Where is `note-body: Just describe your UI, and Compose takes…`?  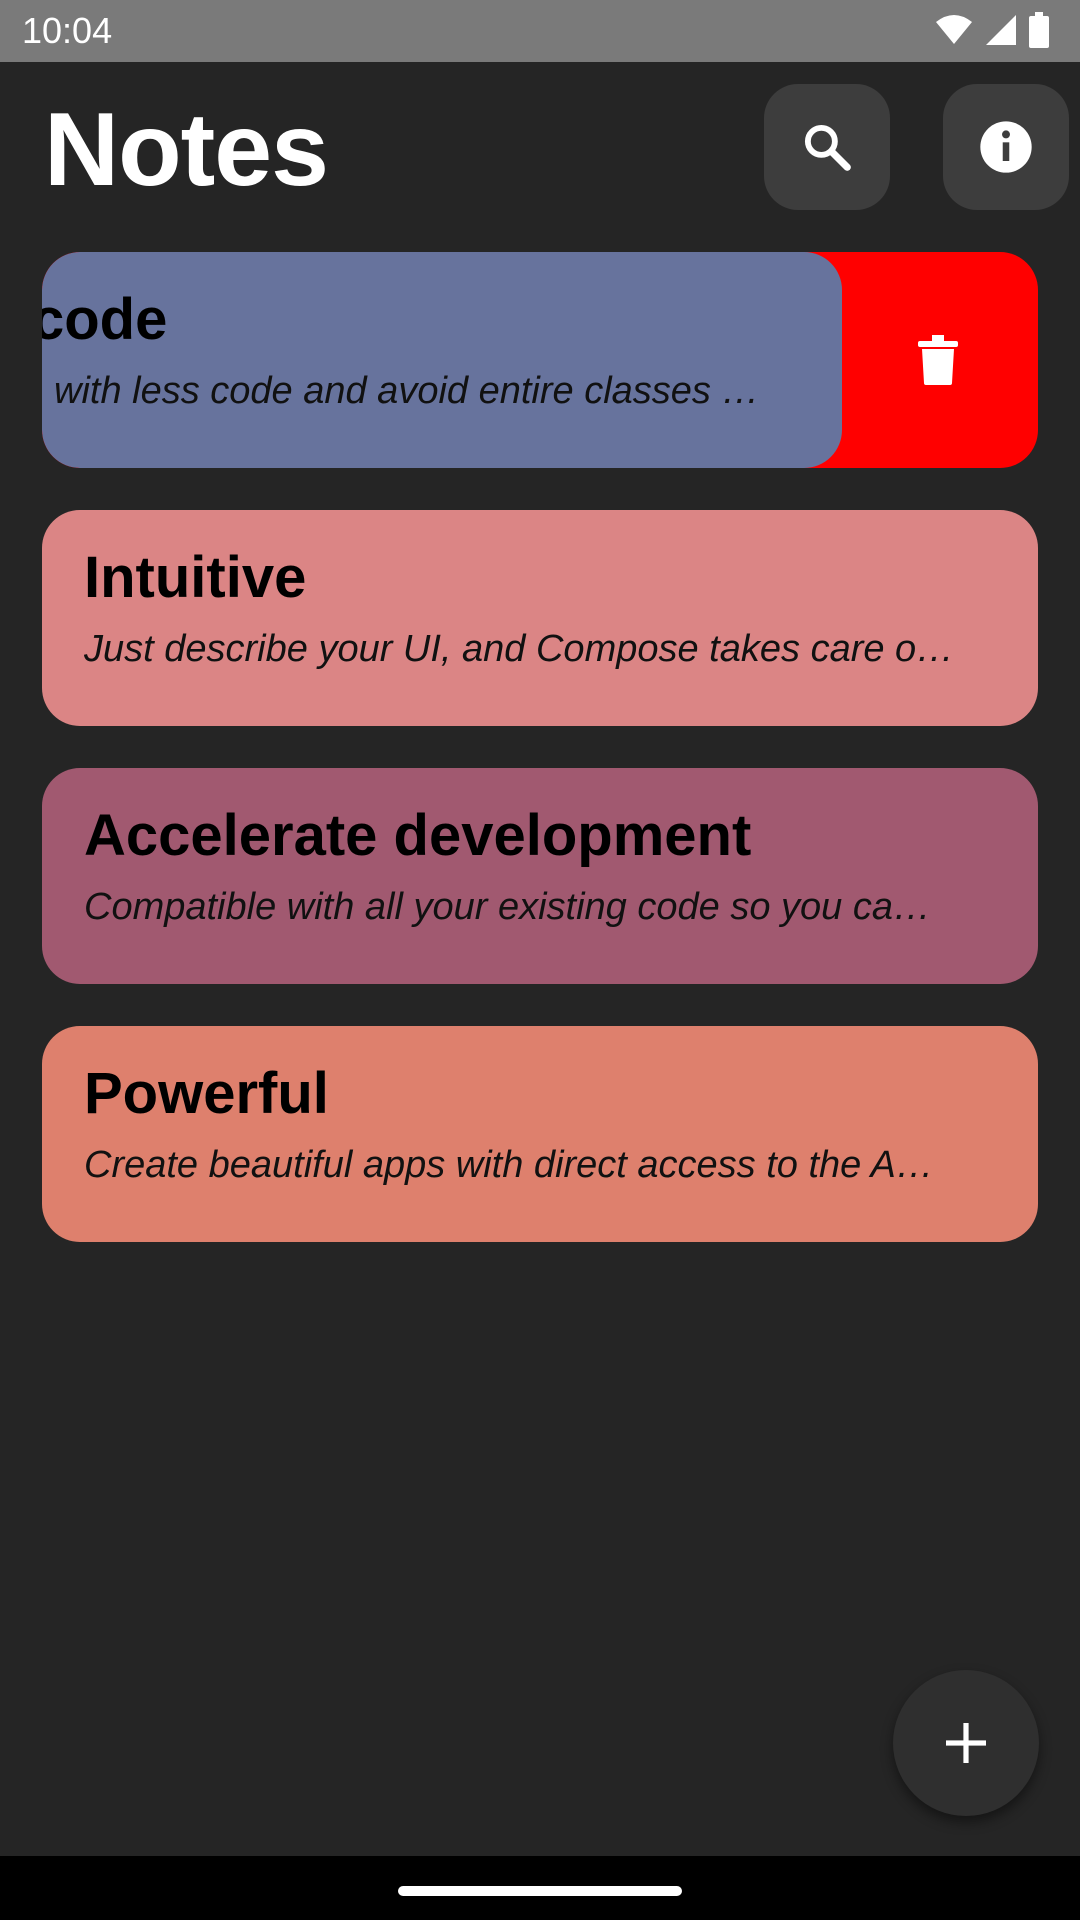 note-body: Just describe your UI, and Compose takes… is located at coordinates (519, 649).